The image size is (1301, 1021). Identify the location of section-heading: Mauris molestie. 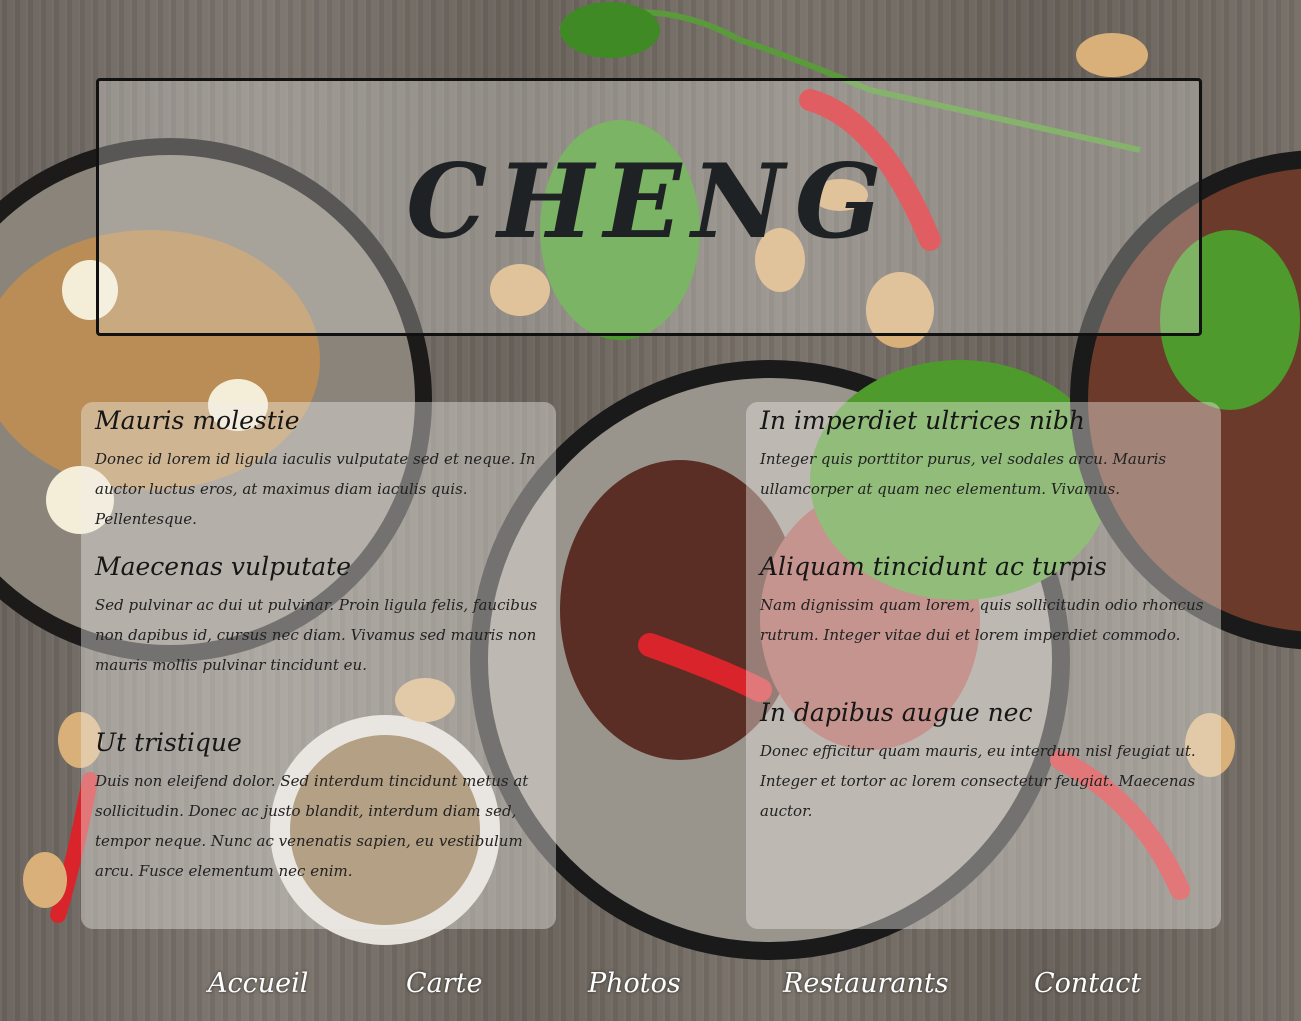
(197, 420).